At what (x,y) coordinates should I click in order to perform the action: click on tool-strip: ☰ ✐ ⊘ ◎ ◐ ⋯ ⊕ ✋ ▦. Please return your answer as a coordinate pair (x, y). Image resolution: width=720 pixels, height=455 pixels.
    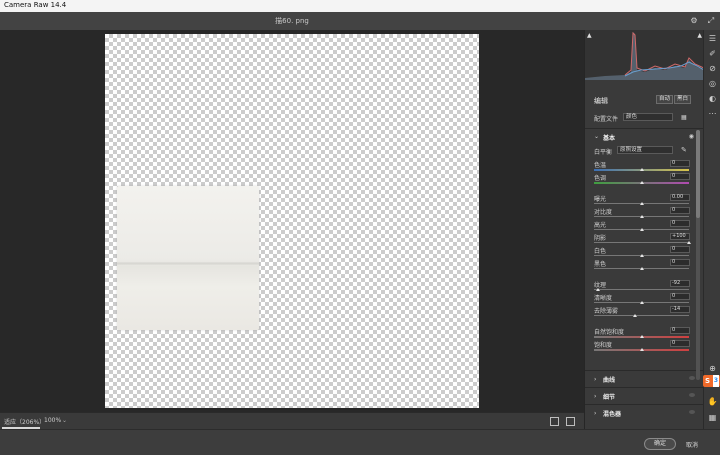
    Looking at the image, I should click on (711, 229).